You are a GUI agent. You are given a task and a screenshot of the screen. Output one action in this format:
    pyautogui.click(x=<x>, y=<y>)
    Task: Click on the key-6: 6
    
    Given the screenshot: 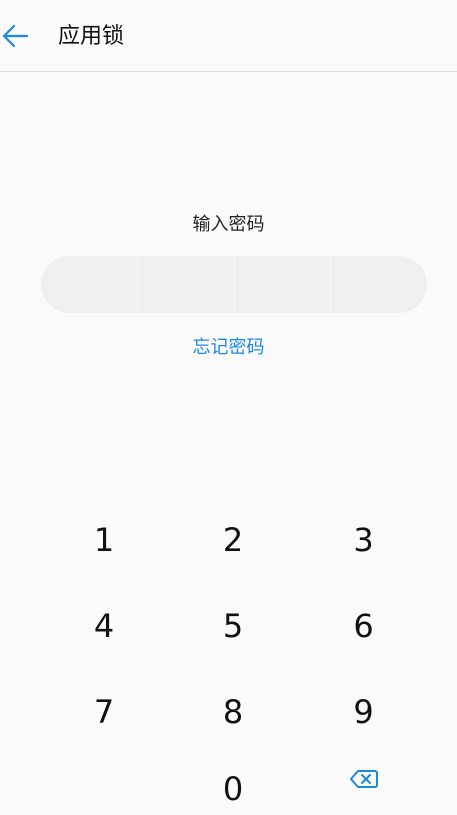 What is the action you would take?
    pyautogui.click(x=363, y=626)
    